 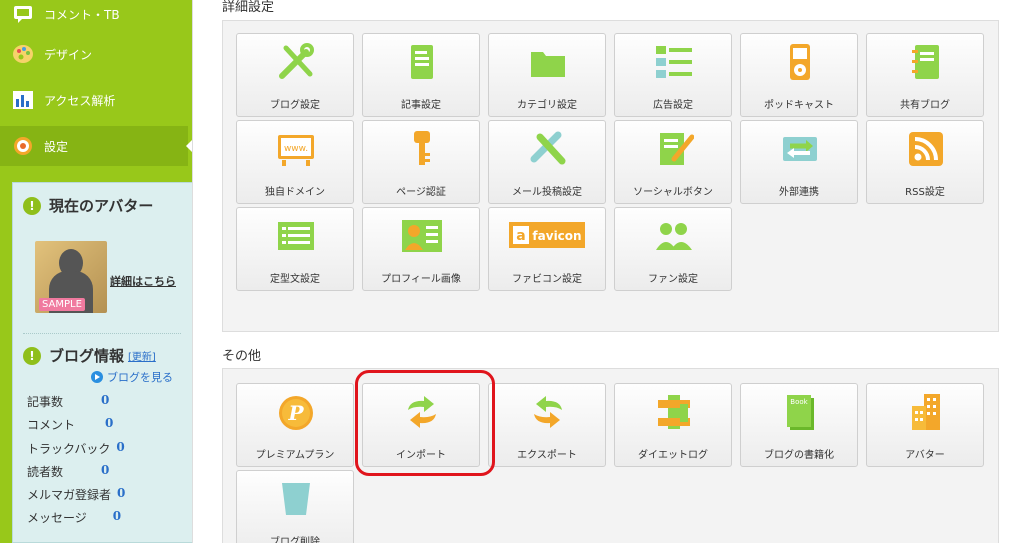 What do you see at coordinates (421, 105) in the screenshot?
I see `tile-label: 記事設定` at bounding box center [421, 105].